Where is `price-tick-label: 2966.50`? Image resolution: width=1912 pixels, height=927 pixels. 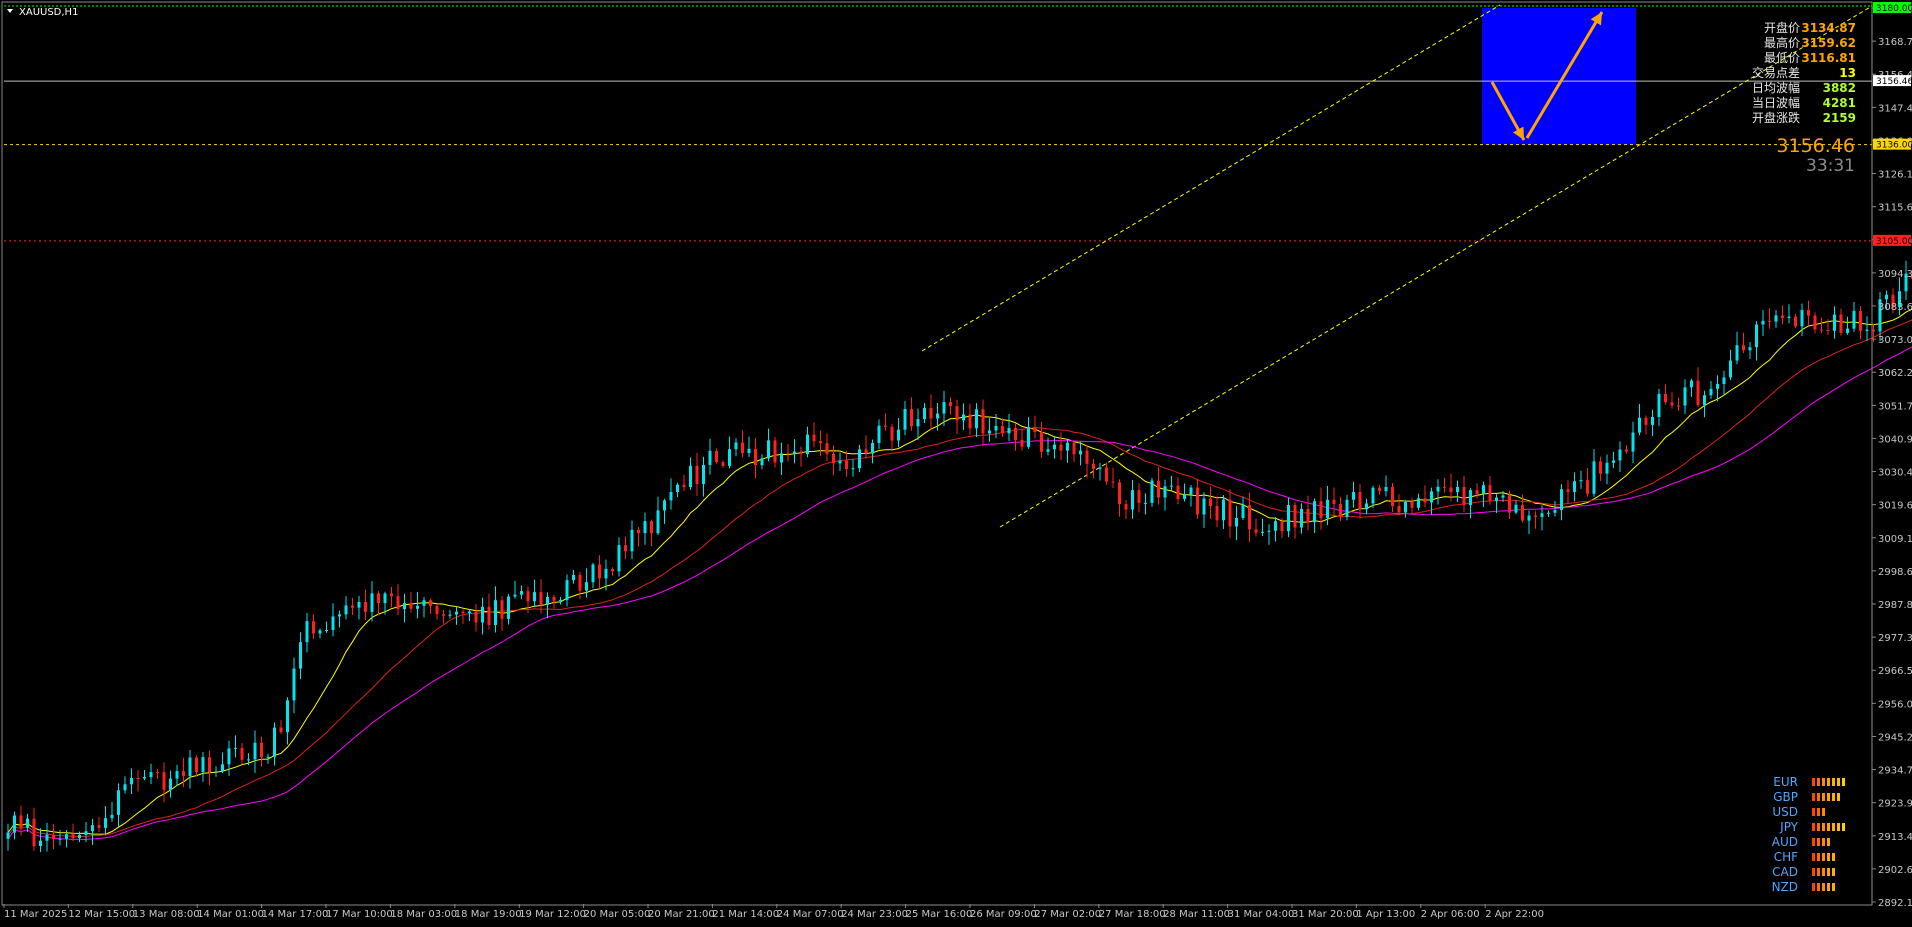 price-tick-label: 2966.50 is located at coordinates (1895, 671).